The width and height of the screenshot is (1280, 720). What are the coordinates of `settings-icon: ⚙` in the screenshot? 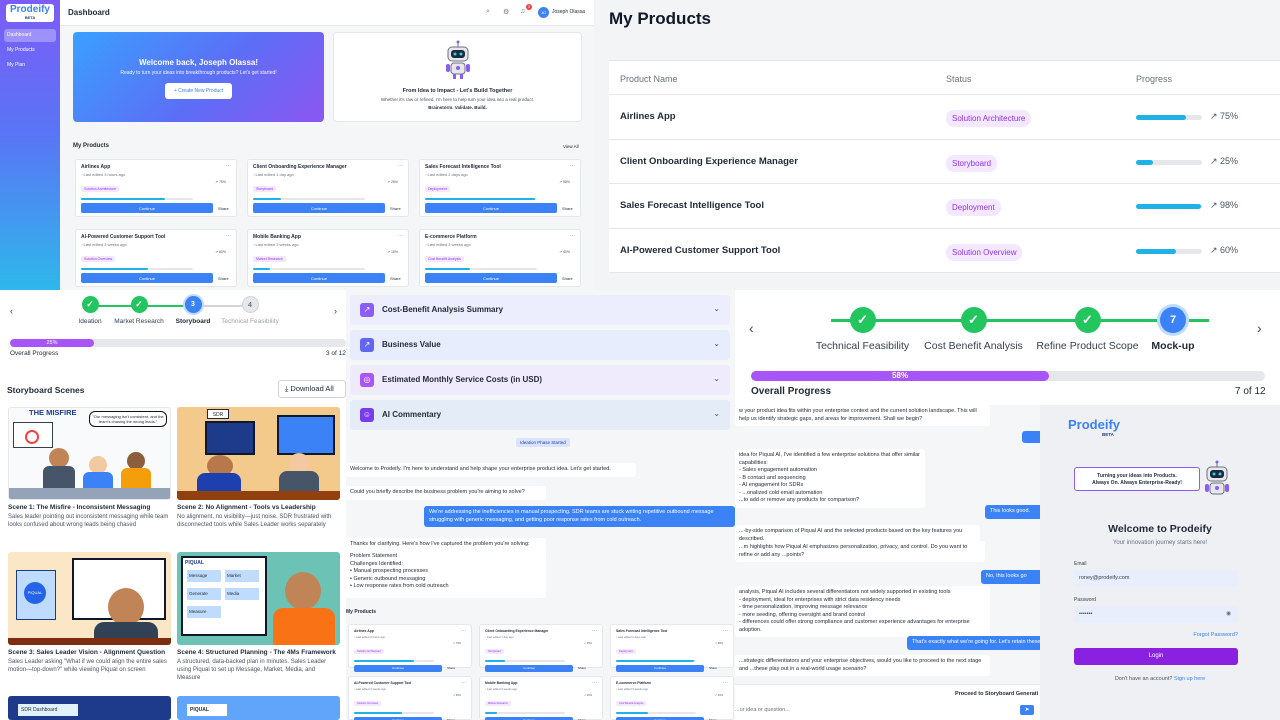 It's located at (506, 12).